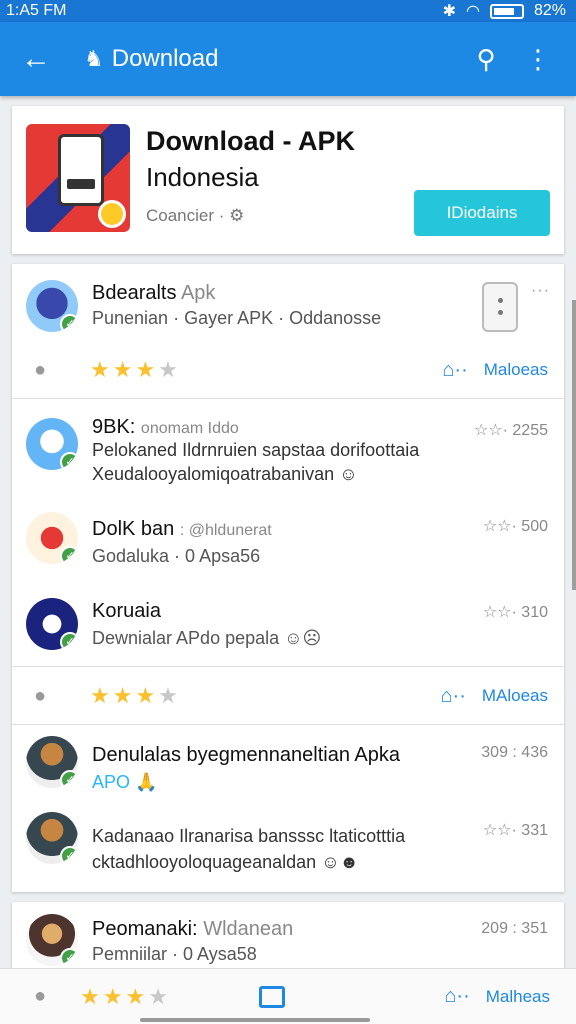 This screenshot has height=1024, width=576. What do you see at coordinates (574, 445) in the screenshot?
I see `scrollbar` at bounding box center [574, 445].